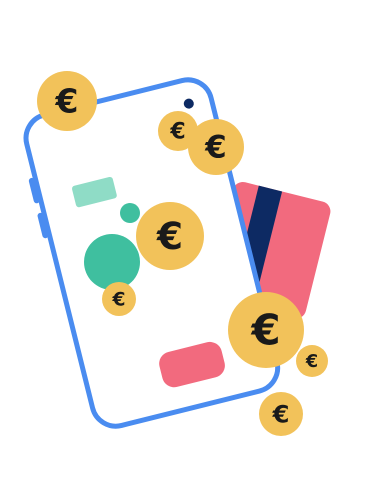 The height and width of the screenshot is (486, 373). Describe the element at coordinates (130, 213) in the screenshot. I see `avatar-small-circle` at that location.